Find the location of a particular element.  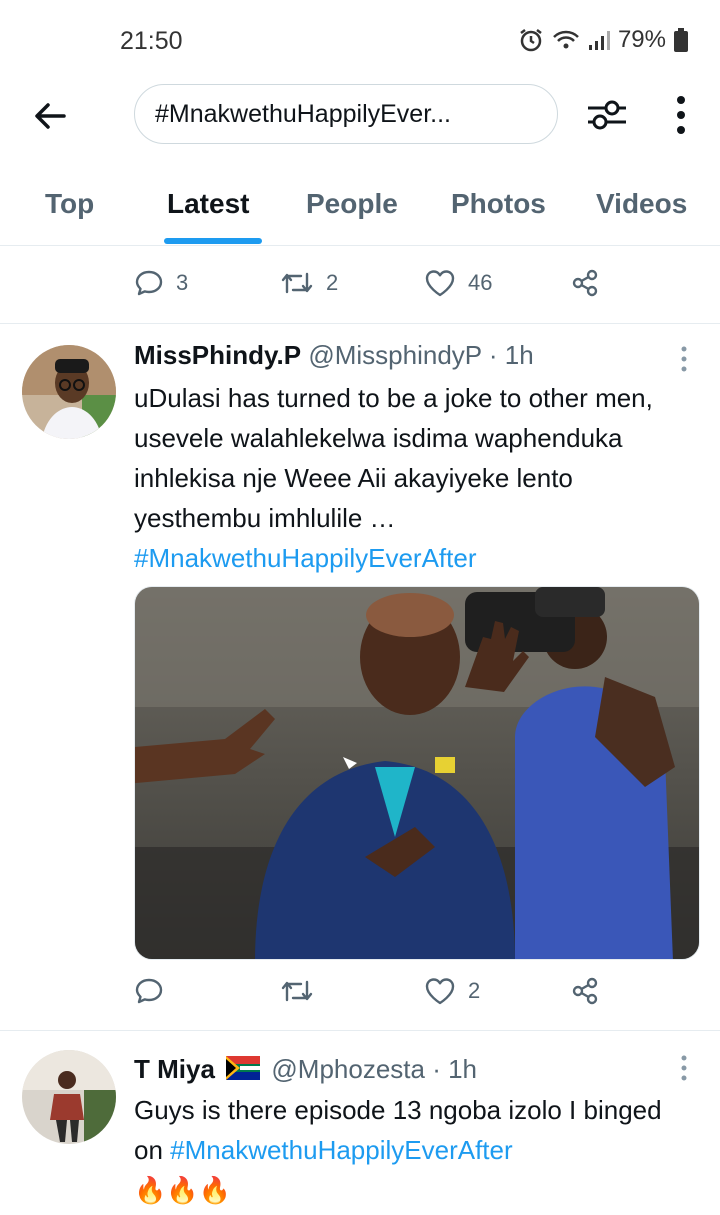

battery-icon is located at coordinates (681, 40).